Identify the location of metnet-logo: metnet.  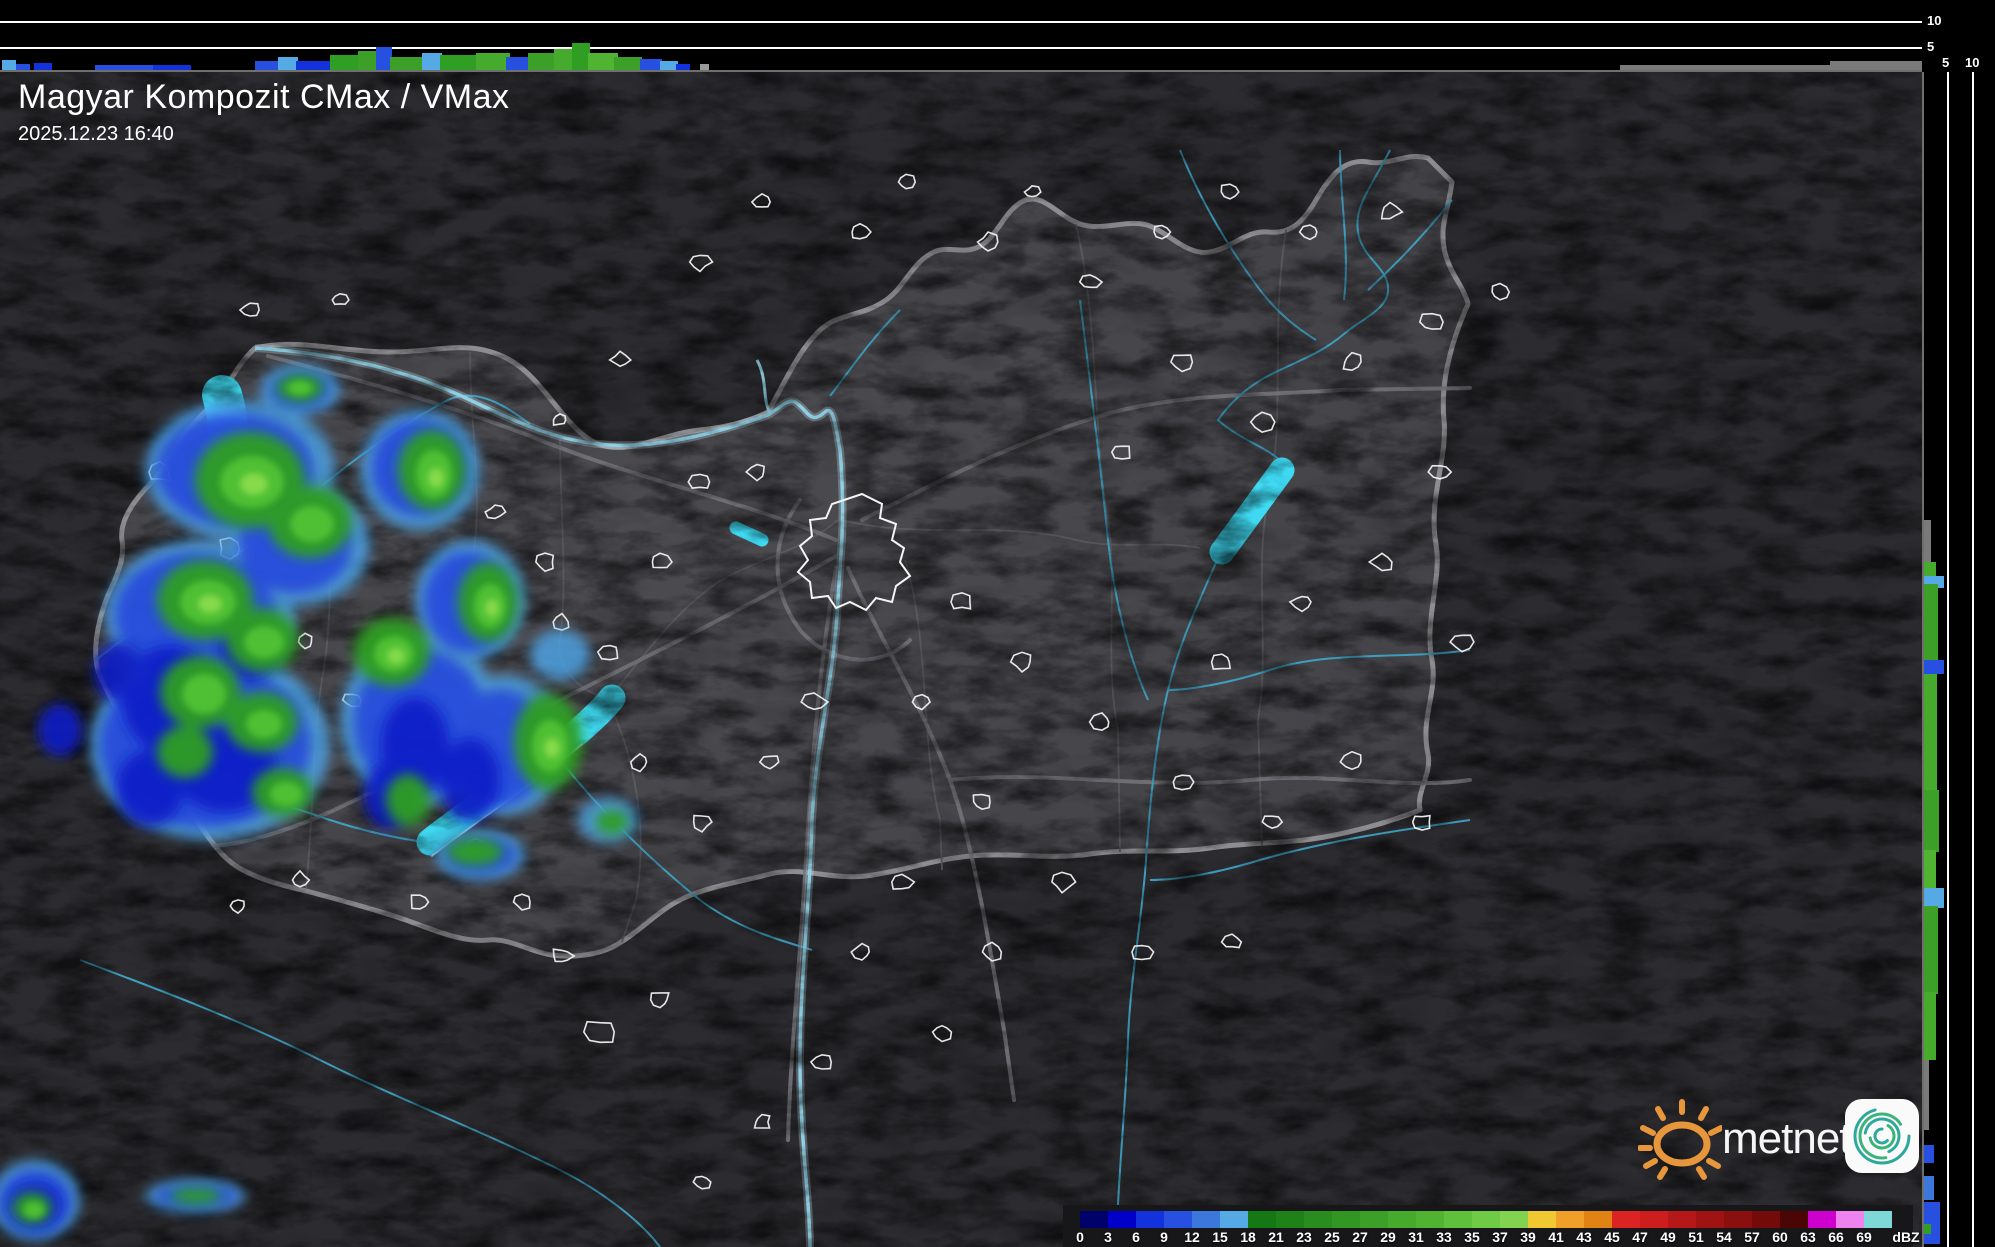
(1780, 1138).